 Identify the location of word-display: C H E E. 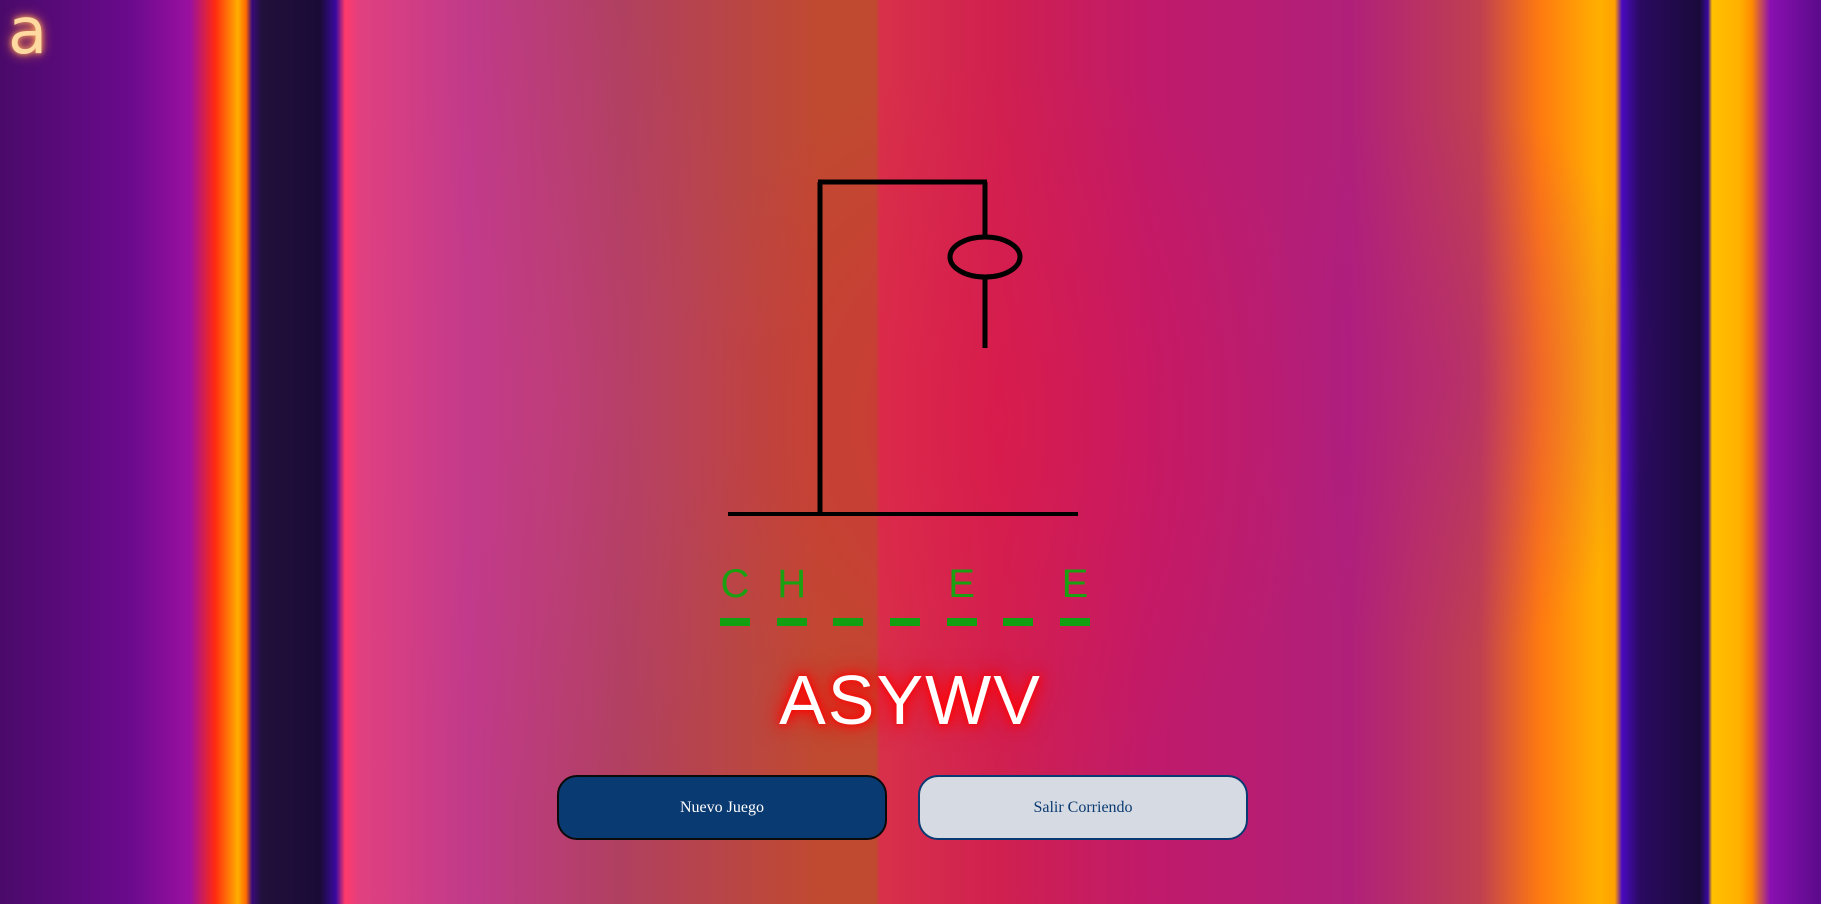
(905, 595).